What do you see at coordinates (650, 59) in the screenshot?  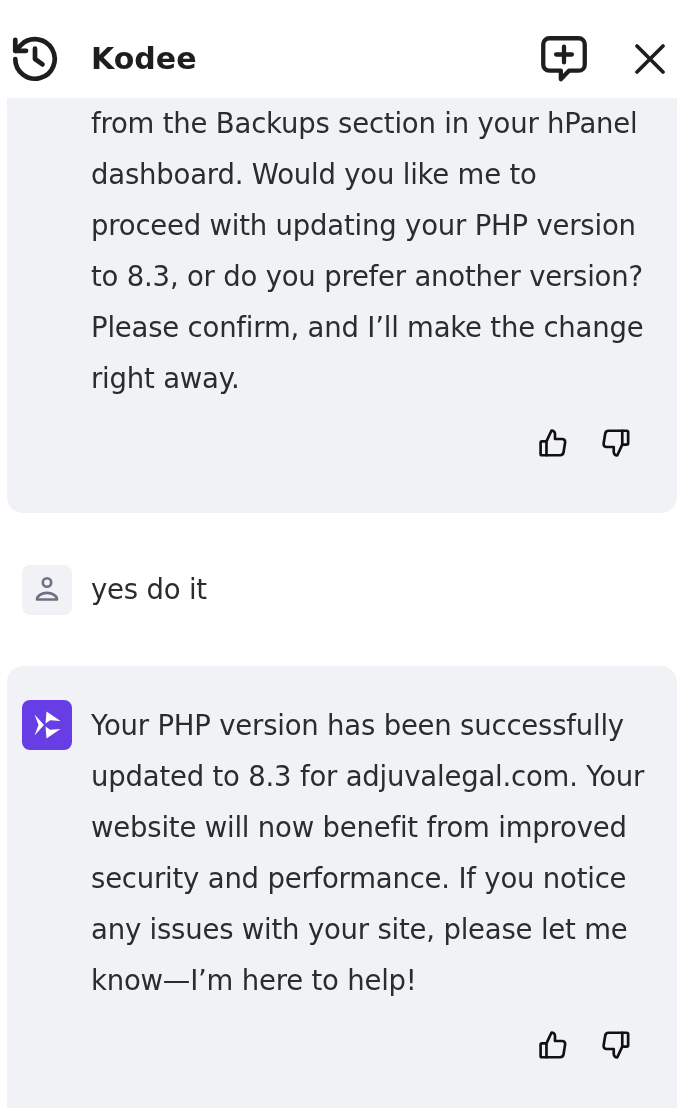 I see `close-icon` at bounding box center [650, 59].